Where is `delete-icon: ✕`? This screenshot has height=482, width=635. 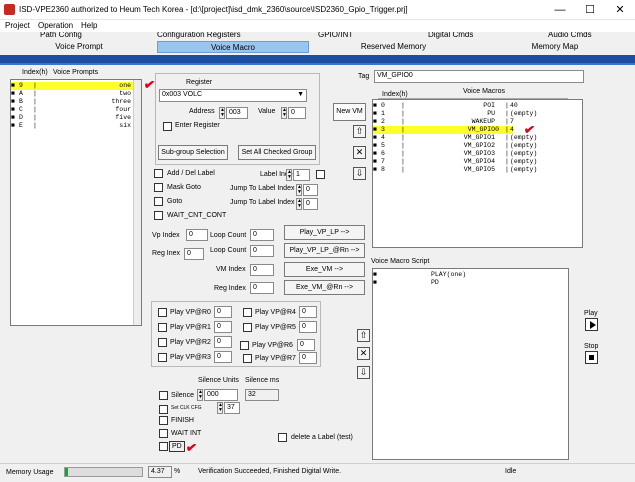
delete-icon: ✕ is located at coordinates (359, 152).